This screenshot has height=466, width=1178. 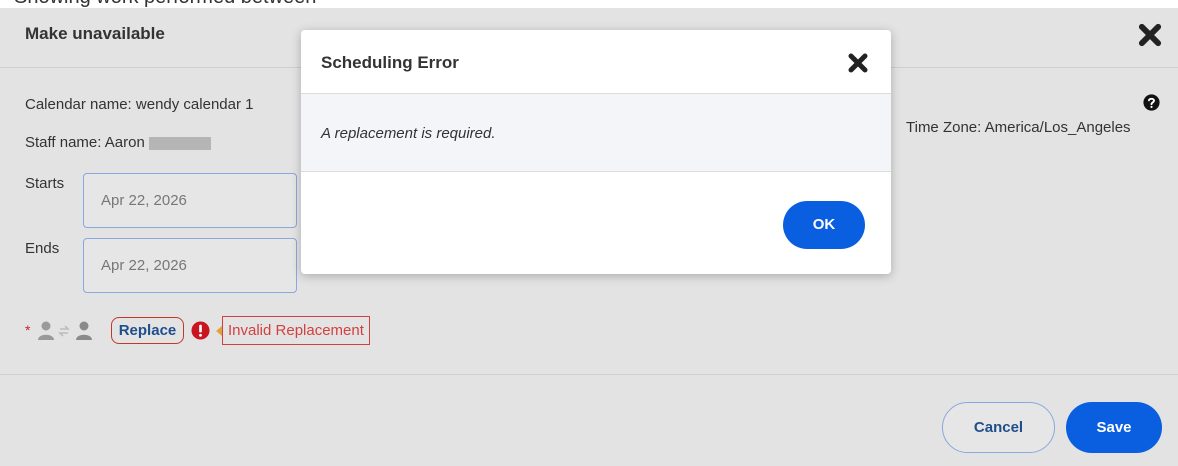 I want to click on top-strip-text: Showing work performed between, so click(x=165, y=4).